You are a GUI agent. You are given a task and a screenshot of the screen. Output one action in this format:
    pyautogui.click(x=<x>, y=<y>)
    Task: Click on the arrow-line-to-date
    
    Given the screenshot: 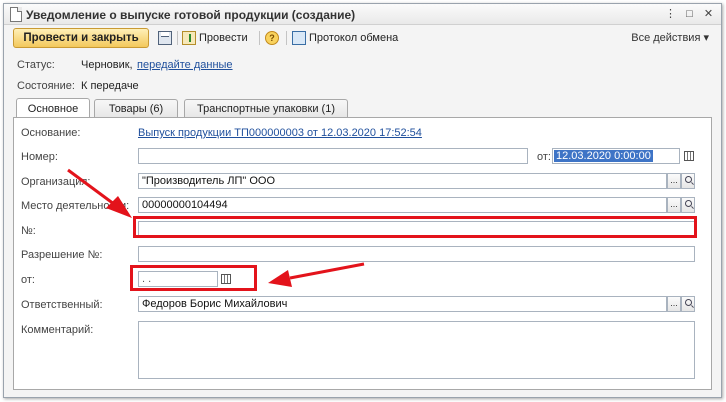 What is the action you would take?
    pyautogui.click(x=327, y=271)
    